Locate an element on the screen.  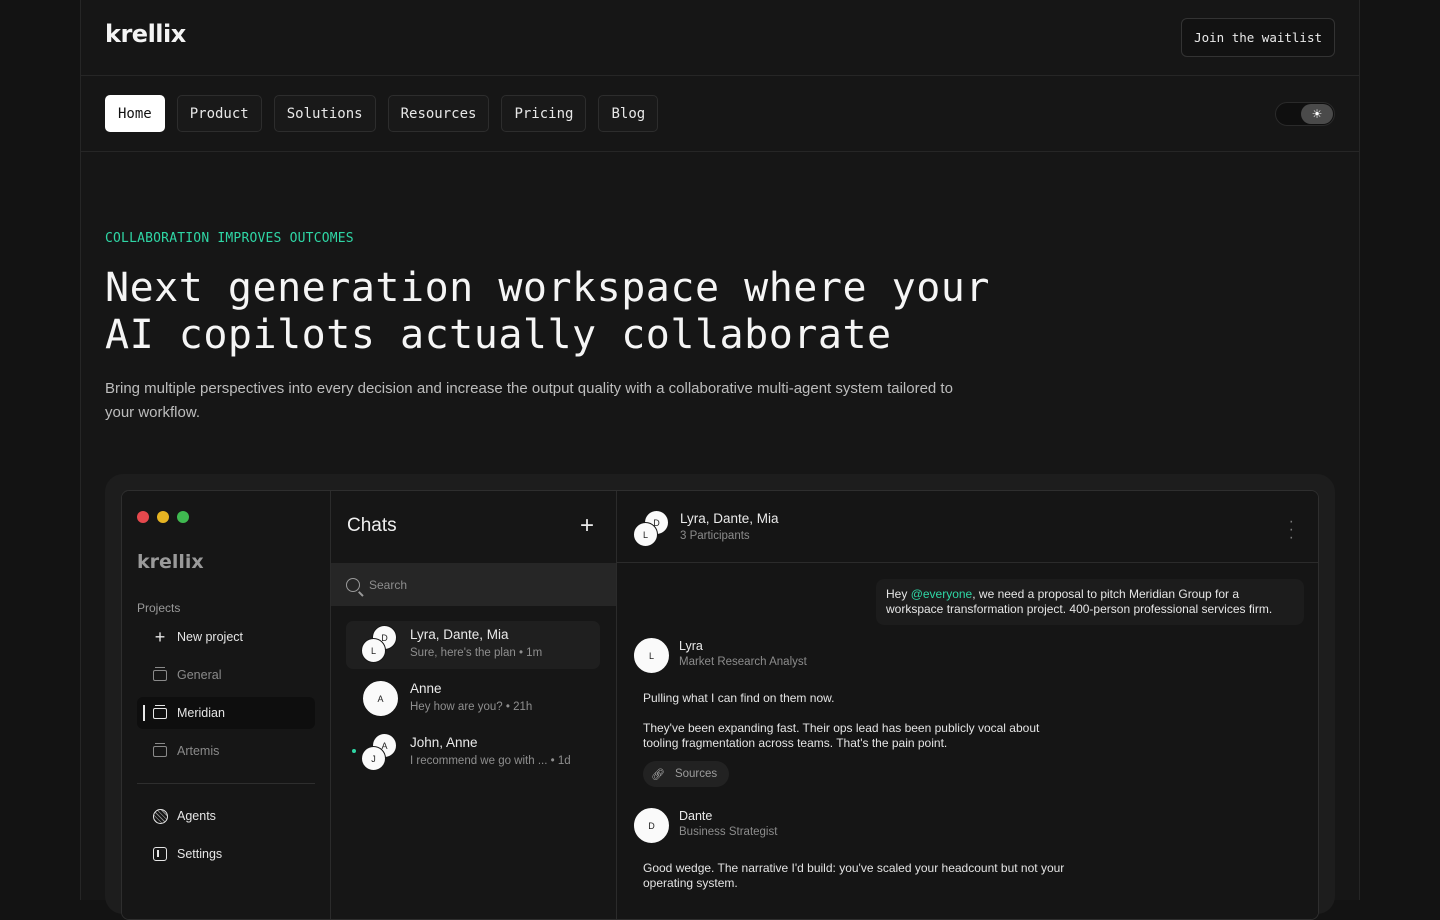
unread-indicator is located at coordinates (354, 751).